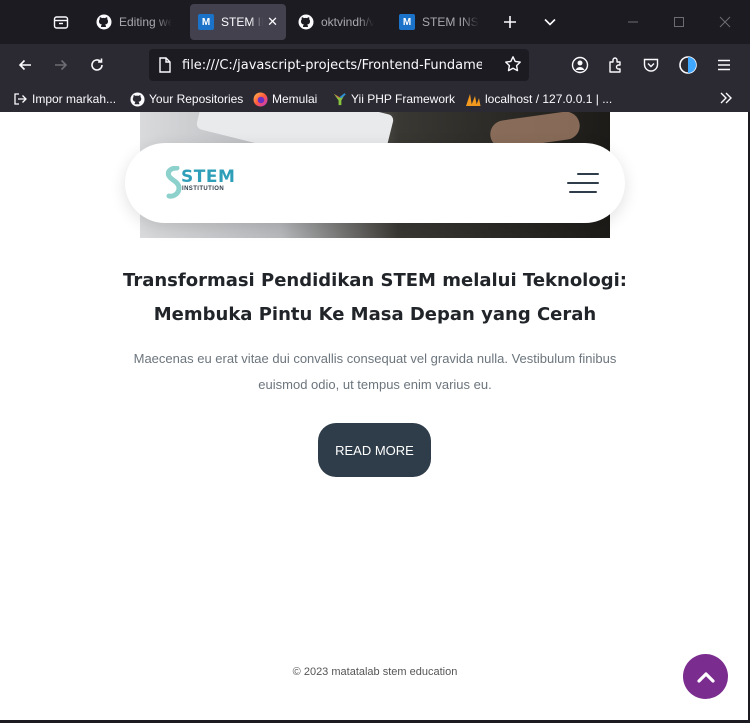 The height and width of the screenshot is (723, 750). Describe the element at coordinates (145, 22) in the screenshot. I see `tab-title: Editing wel` at that location.